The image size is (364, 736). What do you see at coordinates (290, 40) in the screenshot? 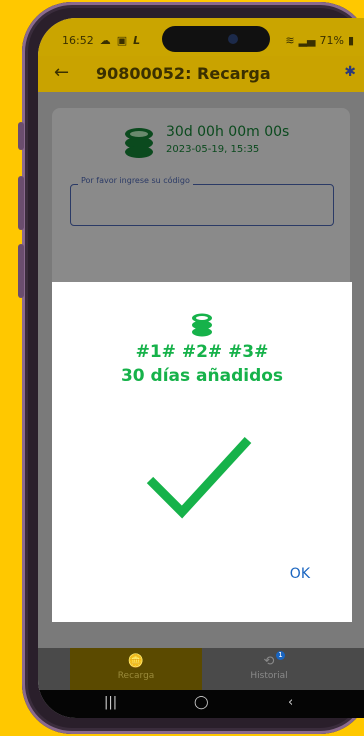
I see `wifi-icon: ≋` at bounding box center [290, 40].